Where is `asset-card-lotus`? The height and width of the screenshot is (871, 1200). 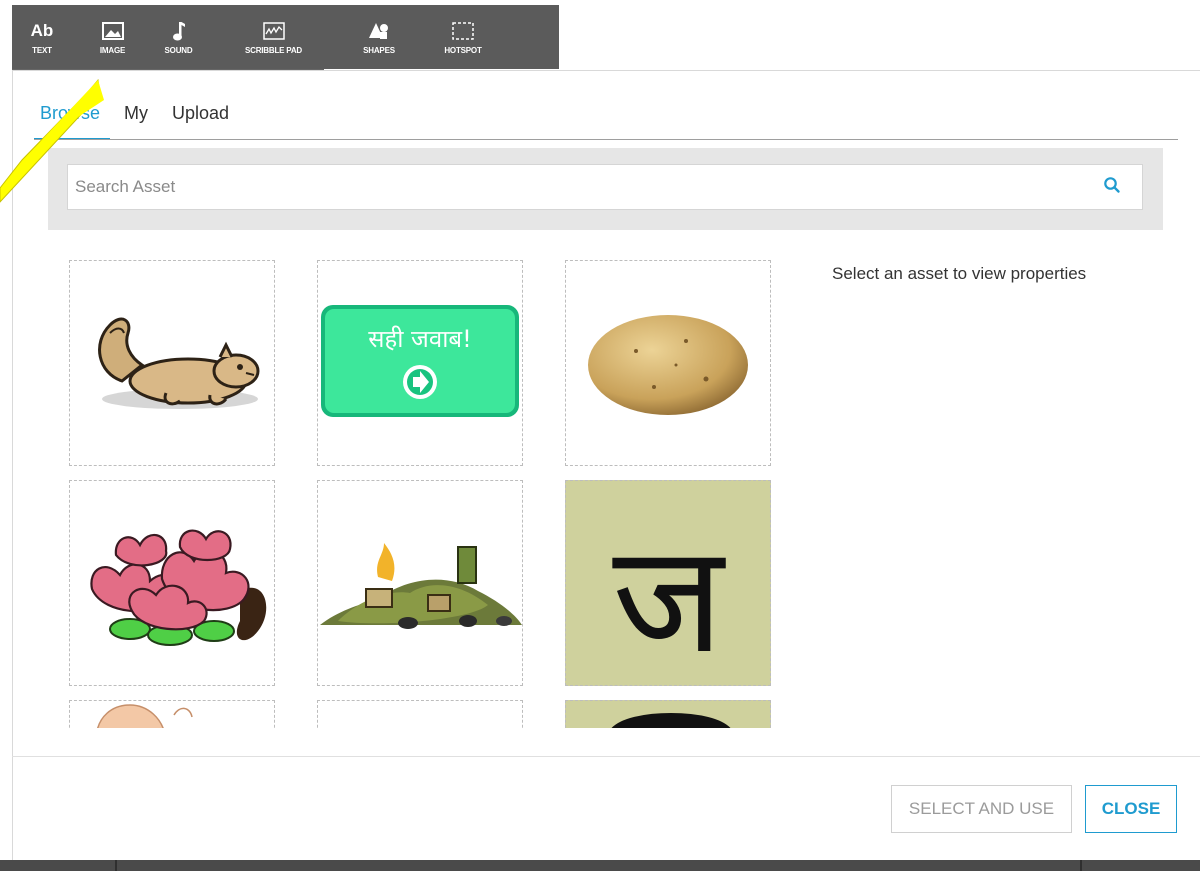
asset-card-lotus is located at coordinates (172, 583).